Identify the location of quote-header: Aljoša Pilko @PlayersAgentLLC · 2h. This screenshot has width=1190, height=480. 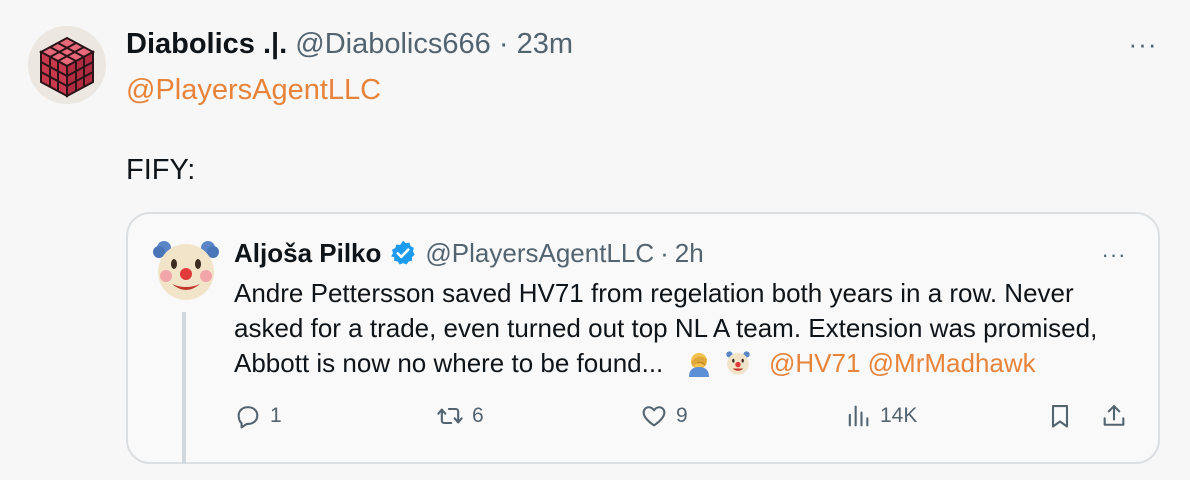
(469, 253).